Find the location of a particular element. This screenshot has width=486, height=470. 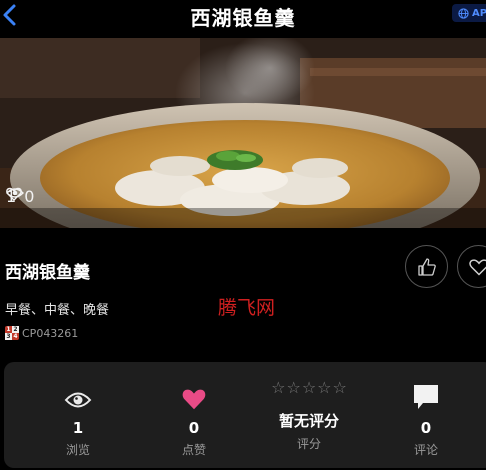

top-bar: 西湖银鱼羹 AP is located at coordinates (243, 19).